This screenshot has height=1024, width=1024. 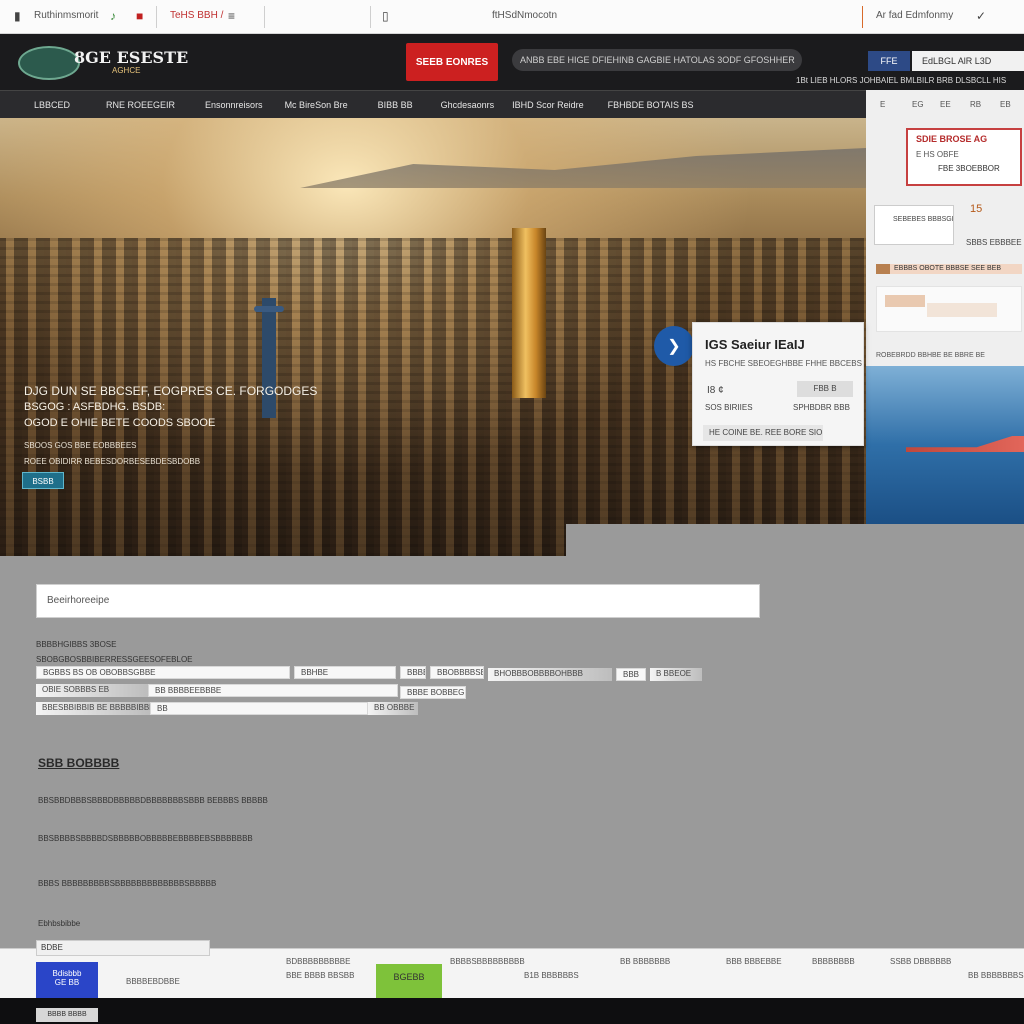 What do you see at coordinates (385, 16) in the screenshot?
I see `reader-icon: ▯` at bounding box center [385, 16].